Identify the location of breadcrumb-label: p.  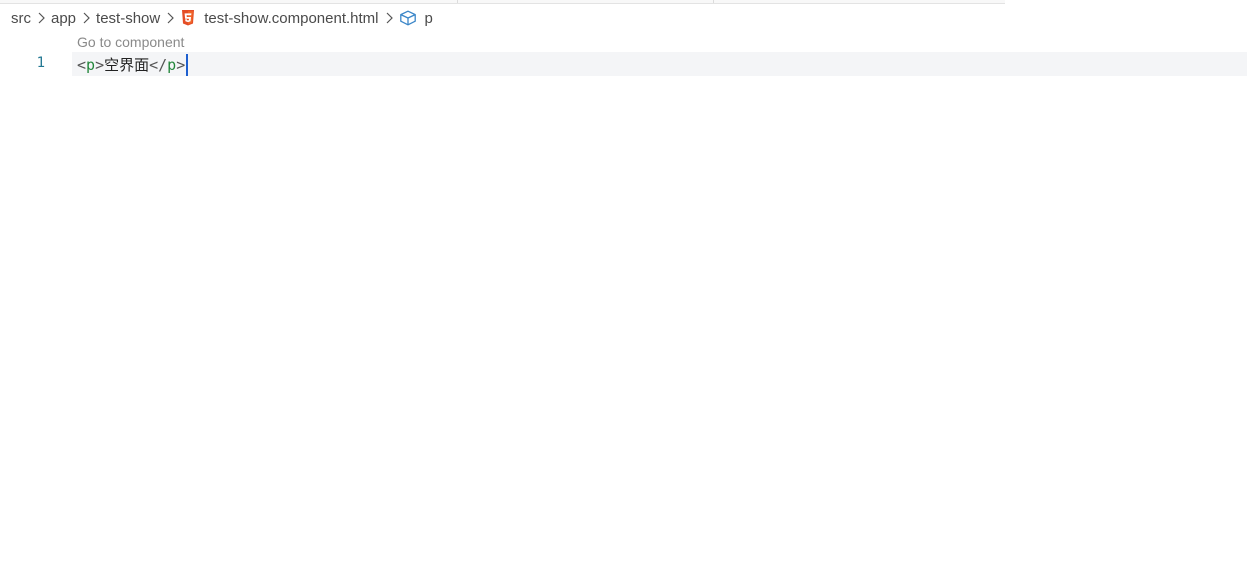
(428, 18).